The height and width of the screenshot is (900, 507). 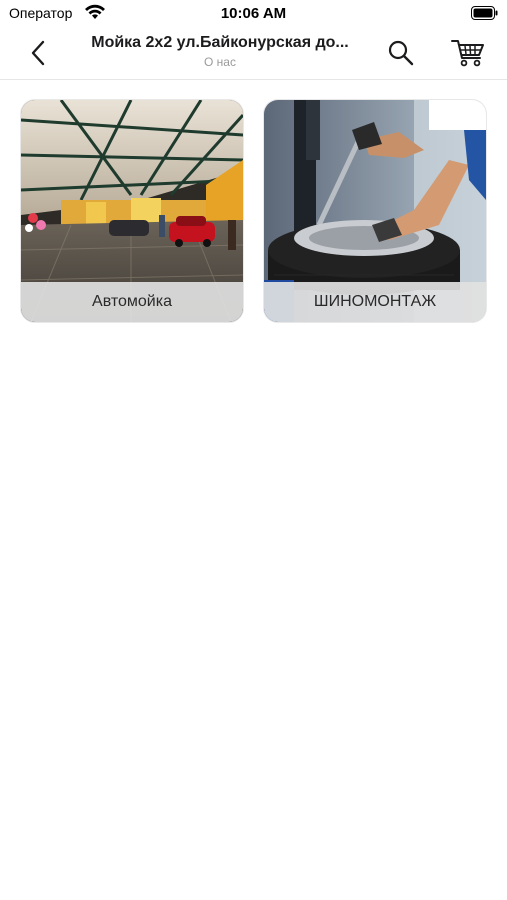 I want to click on page-subtitle: О нас, so click(x=220, y=62).